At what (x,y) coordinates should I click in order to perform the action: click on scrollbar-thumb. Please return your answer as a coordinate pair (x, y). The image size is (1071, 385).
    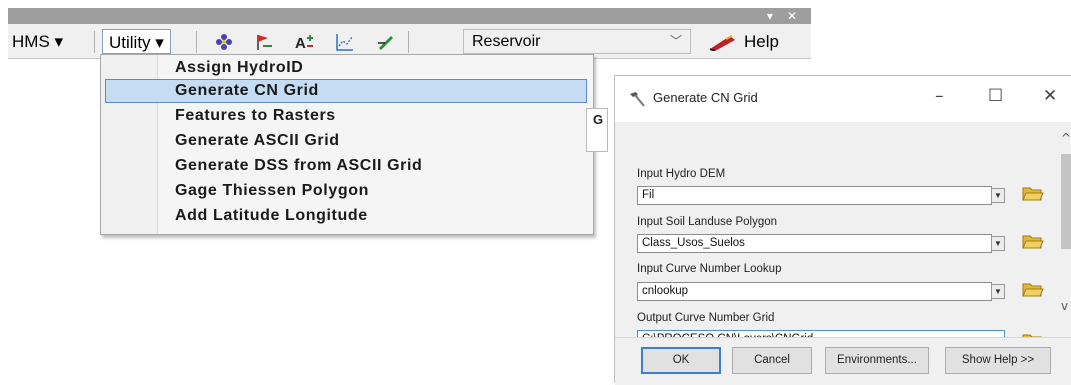
    Looking at the image, I should click on (1066, 201).